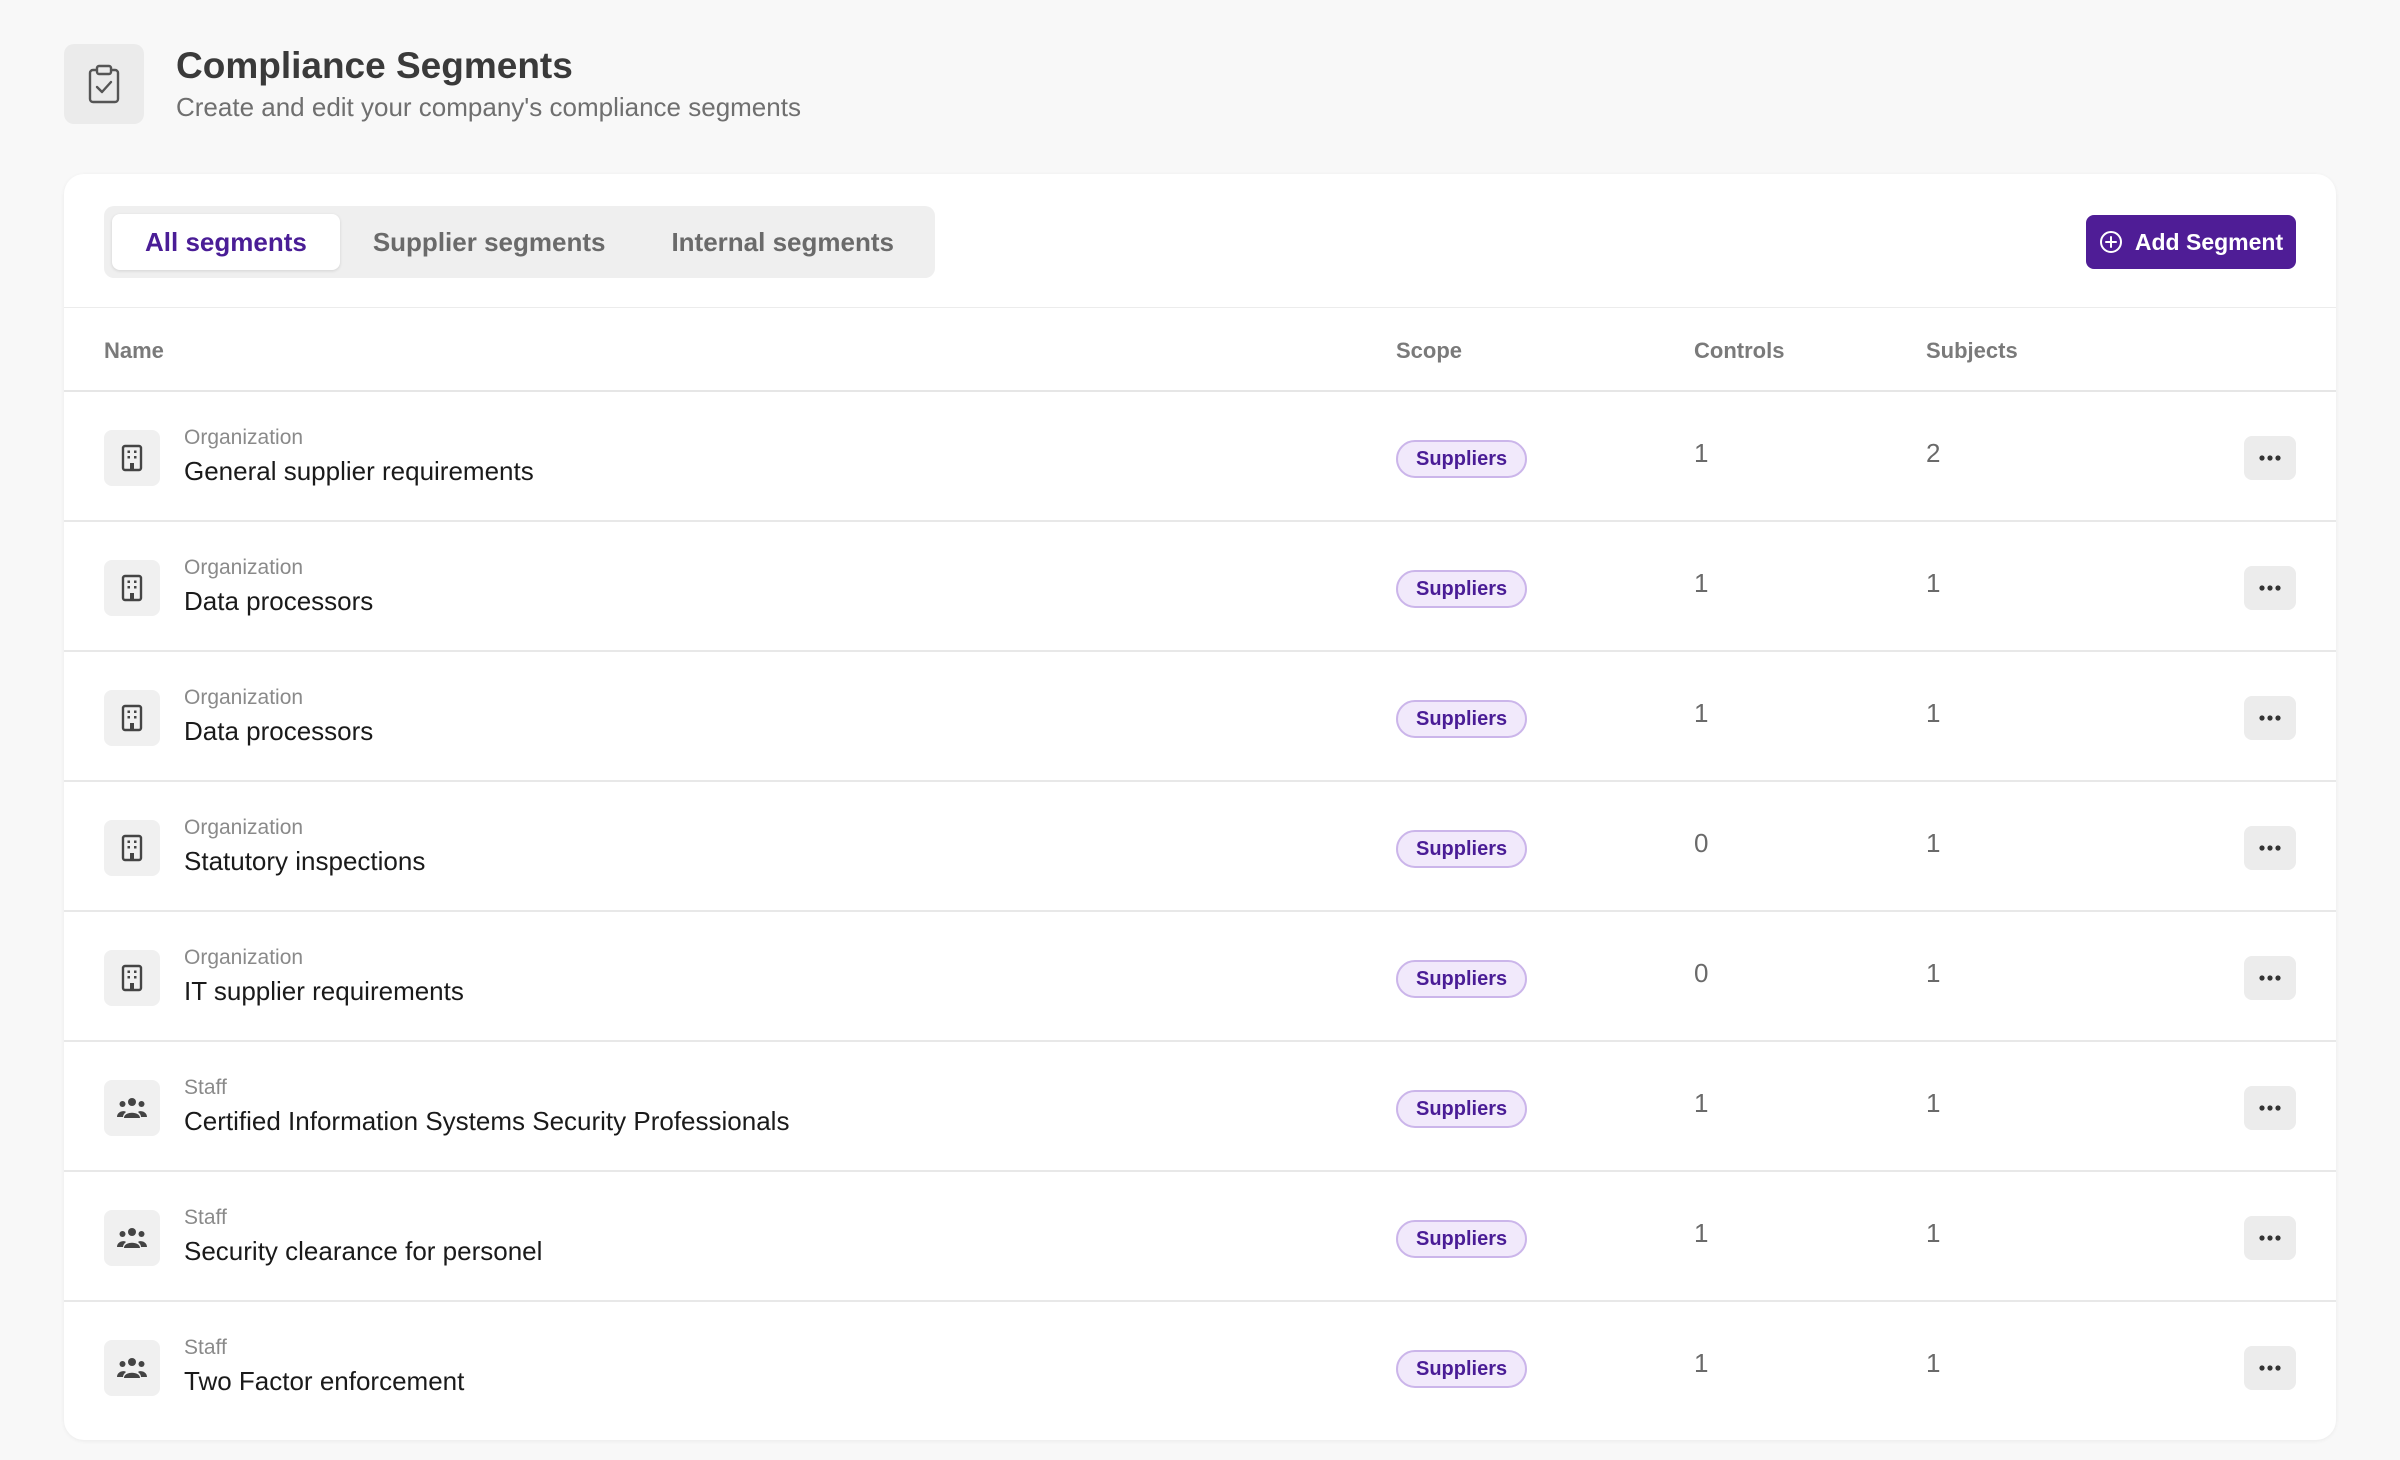 This screenshot has width=2400, height=1460. Describe the element at coordinates (489, 242) in the screenshot. I see `tab-supplier-segments: Supplier segments` at that location.